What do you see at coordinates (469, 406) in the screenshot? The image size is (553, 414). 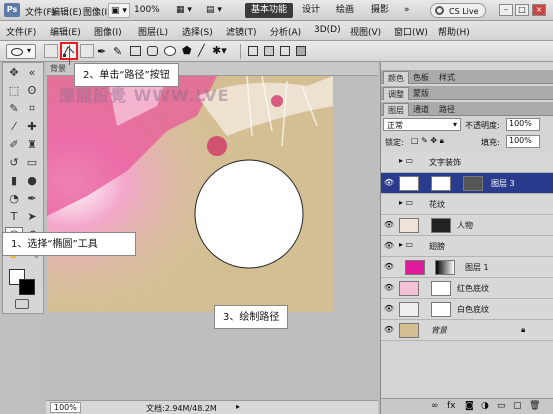 I see `add-mask-icon: ◙` at bounding box center [469, 406].